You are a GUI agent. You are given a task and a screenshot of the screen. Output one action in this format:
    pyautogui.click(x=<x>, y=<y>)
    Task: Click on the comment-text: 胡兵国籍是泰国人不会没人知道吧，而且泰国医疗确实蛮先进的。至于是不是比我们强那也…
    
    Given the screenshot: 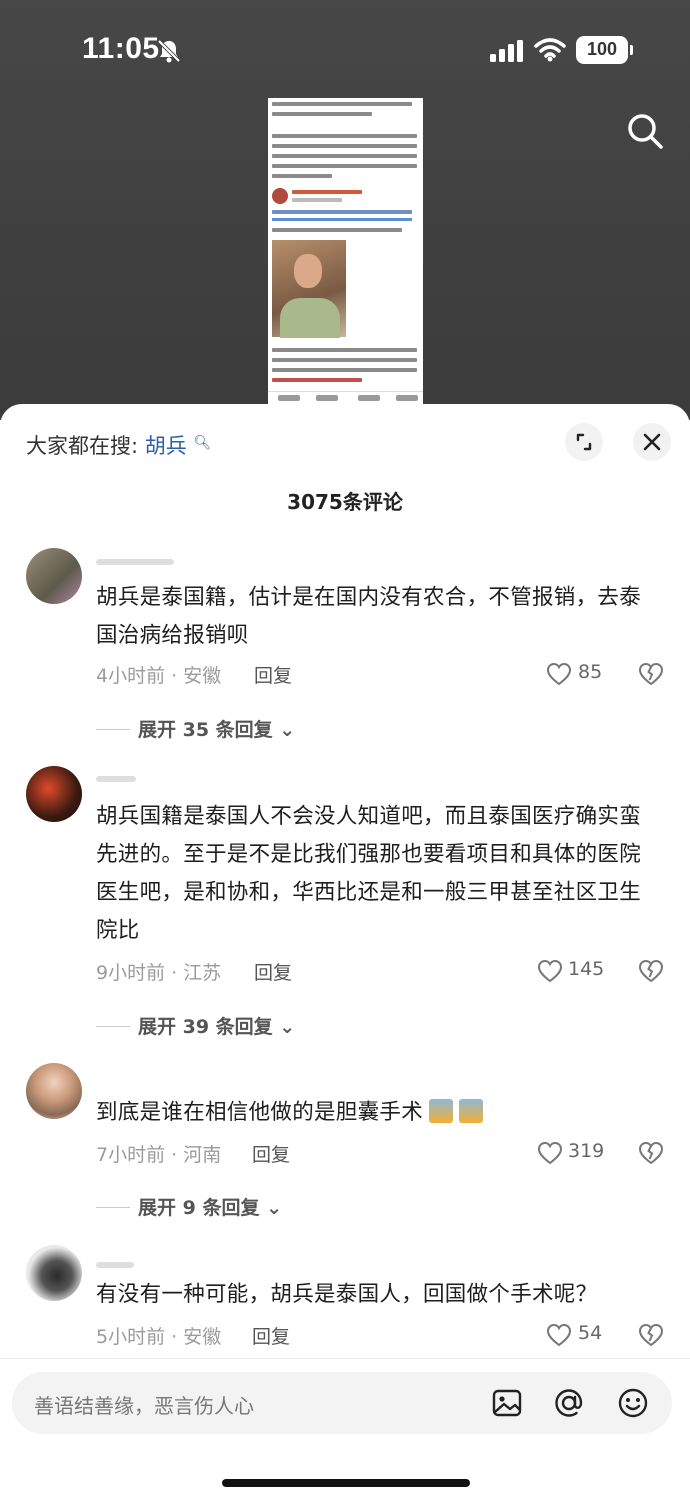 What is the action you would take?
    pyautogui.click(x=369, y=873)
    